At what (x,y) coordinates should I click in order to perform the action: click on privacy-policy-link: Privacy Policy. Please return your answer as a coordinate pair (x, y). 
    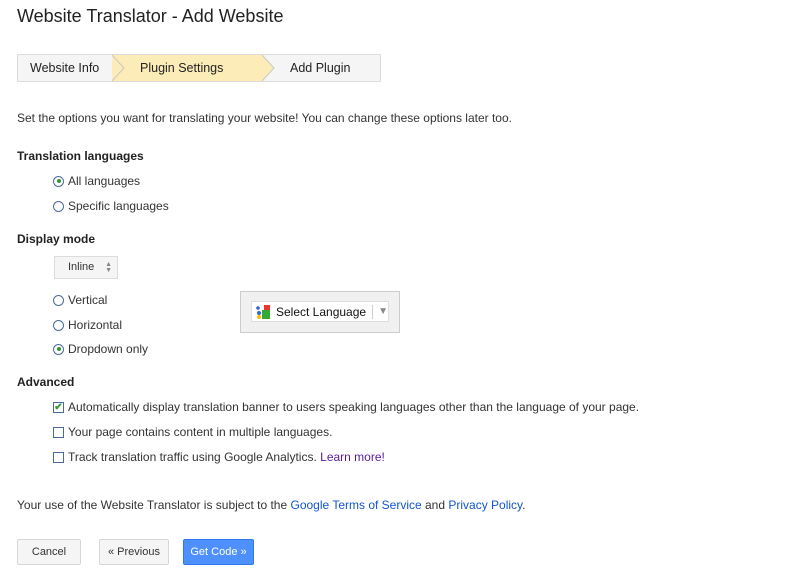
    Looking at the image, I should click on (485, 505).